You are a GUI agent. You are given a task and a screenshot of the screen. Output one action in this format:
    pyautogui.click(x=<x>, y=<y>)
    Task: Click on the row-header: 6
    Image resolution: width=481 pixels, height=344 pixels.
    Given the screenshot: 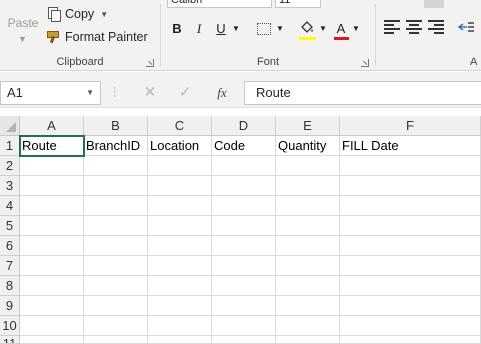 What is the action you would take?
    pyautogui.click(x=10, y=246)
    